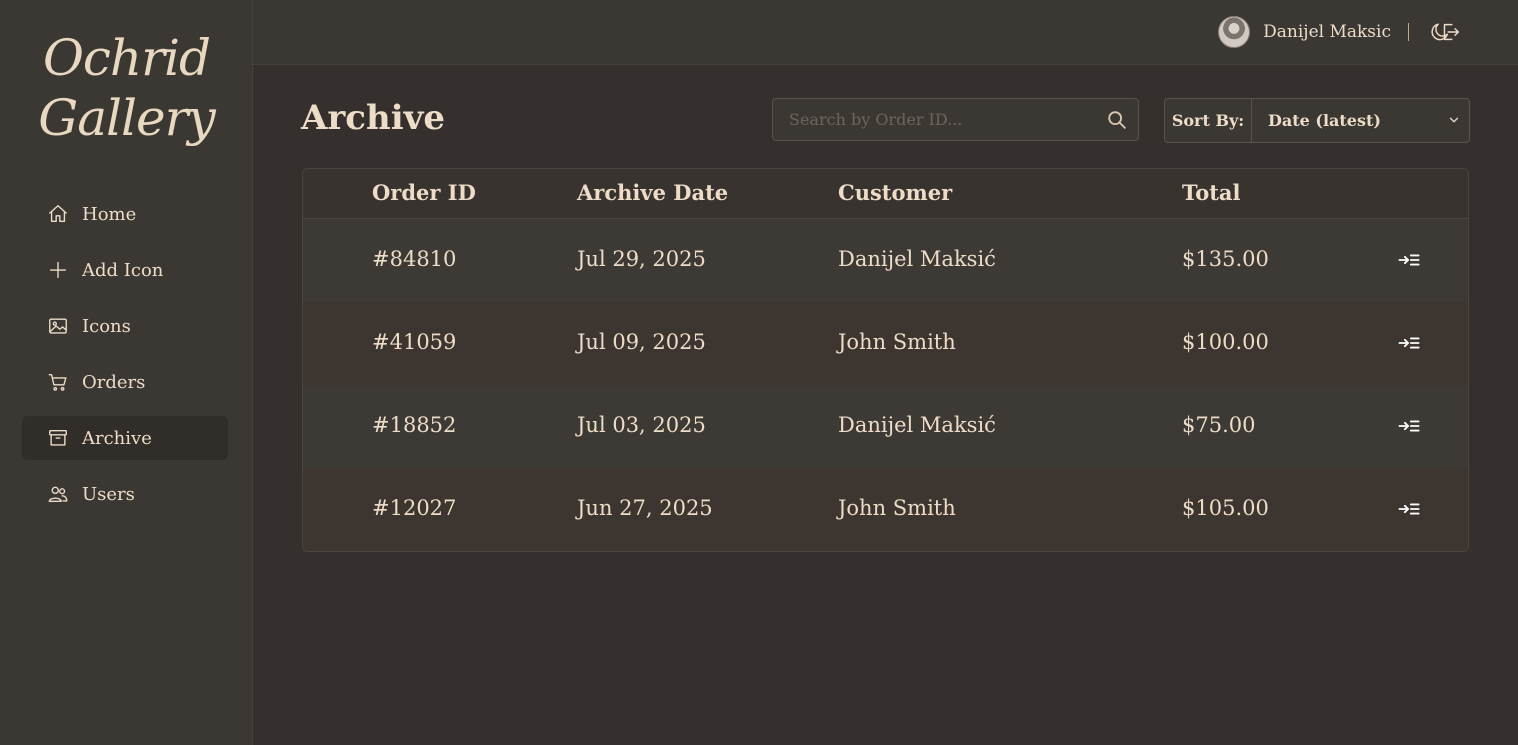  What do you see at coordinates (1234, 32) in the screenshot?
I see `avatar` at bounding box center [1234, 32].